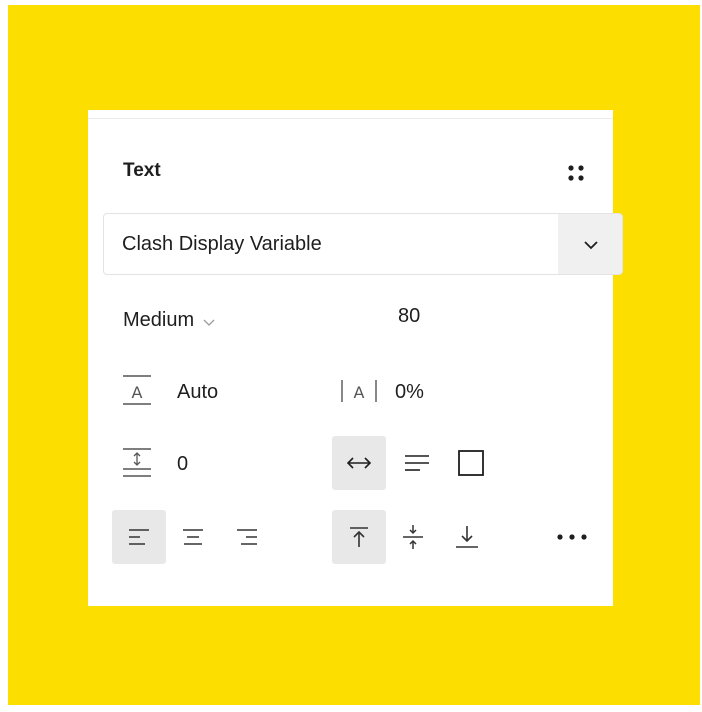  I want to click on font-family-value: Clash Display Variable, so click(222, 244).